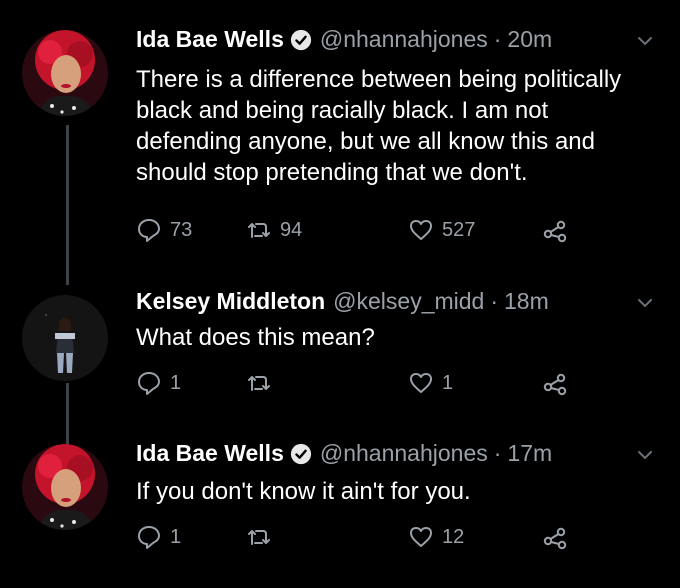 This screenshot has height=588, width=680. What do you see at coordinates (408, 301) in the screenshot?
I see `user-handle: @kelsey_midd` at bounding box center [408, 301].